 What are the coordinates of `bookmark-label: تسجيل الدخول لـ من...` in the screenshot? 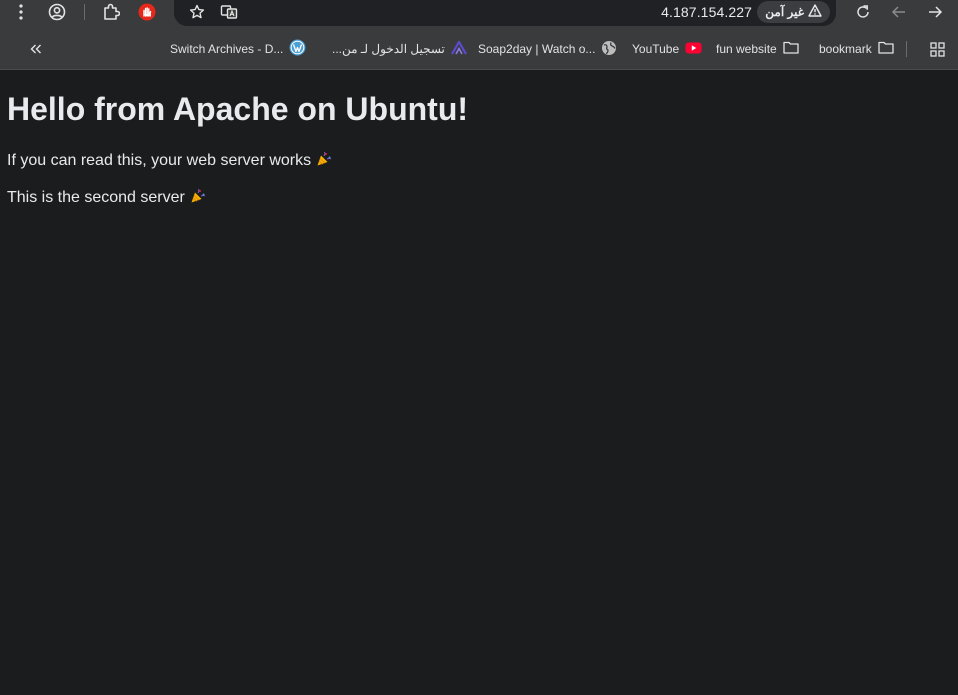 It's located at (388, 49).